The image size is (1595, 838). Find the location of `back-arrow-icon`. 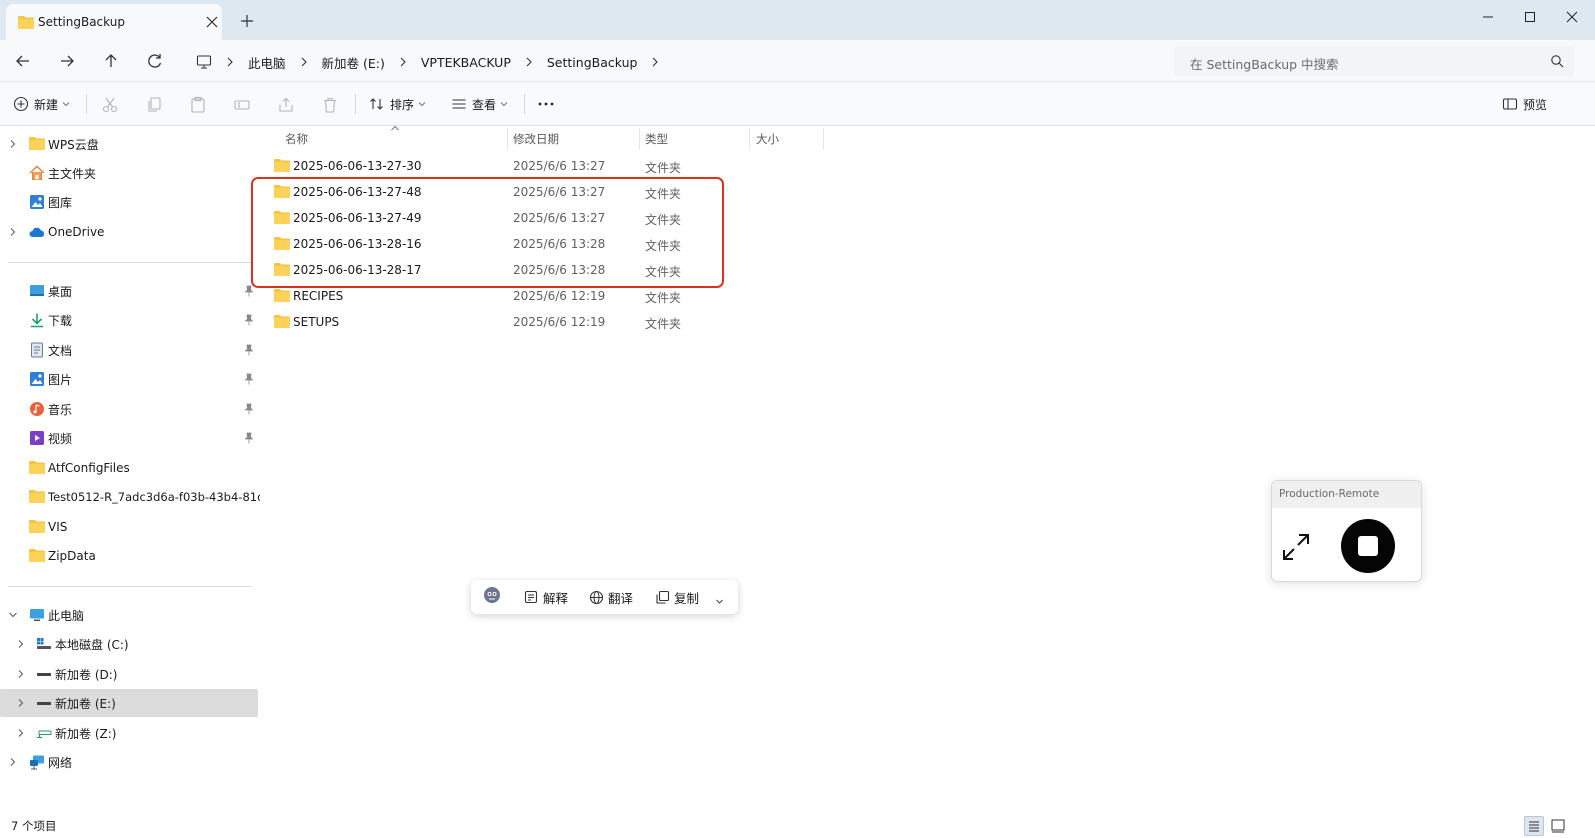

back-arrow-icon is located at coordinates (23, 61).